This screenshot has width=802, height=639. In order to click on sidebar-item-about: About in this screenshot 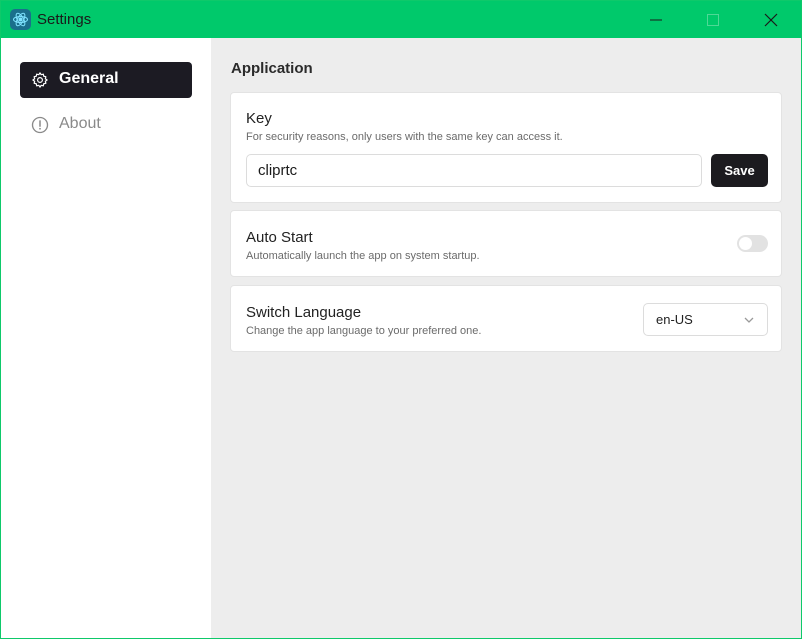, I will do `click(106, 125)`.